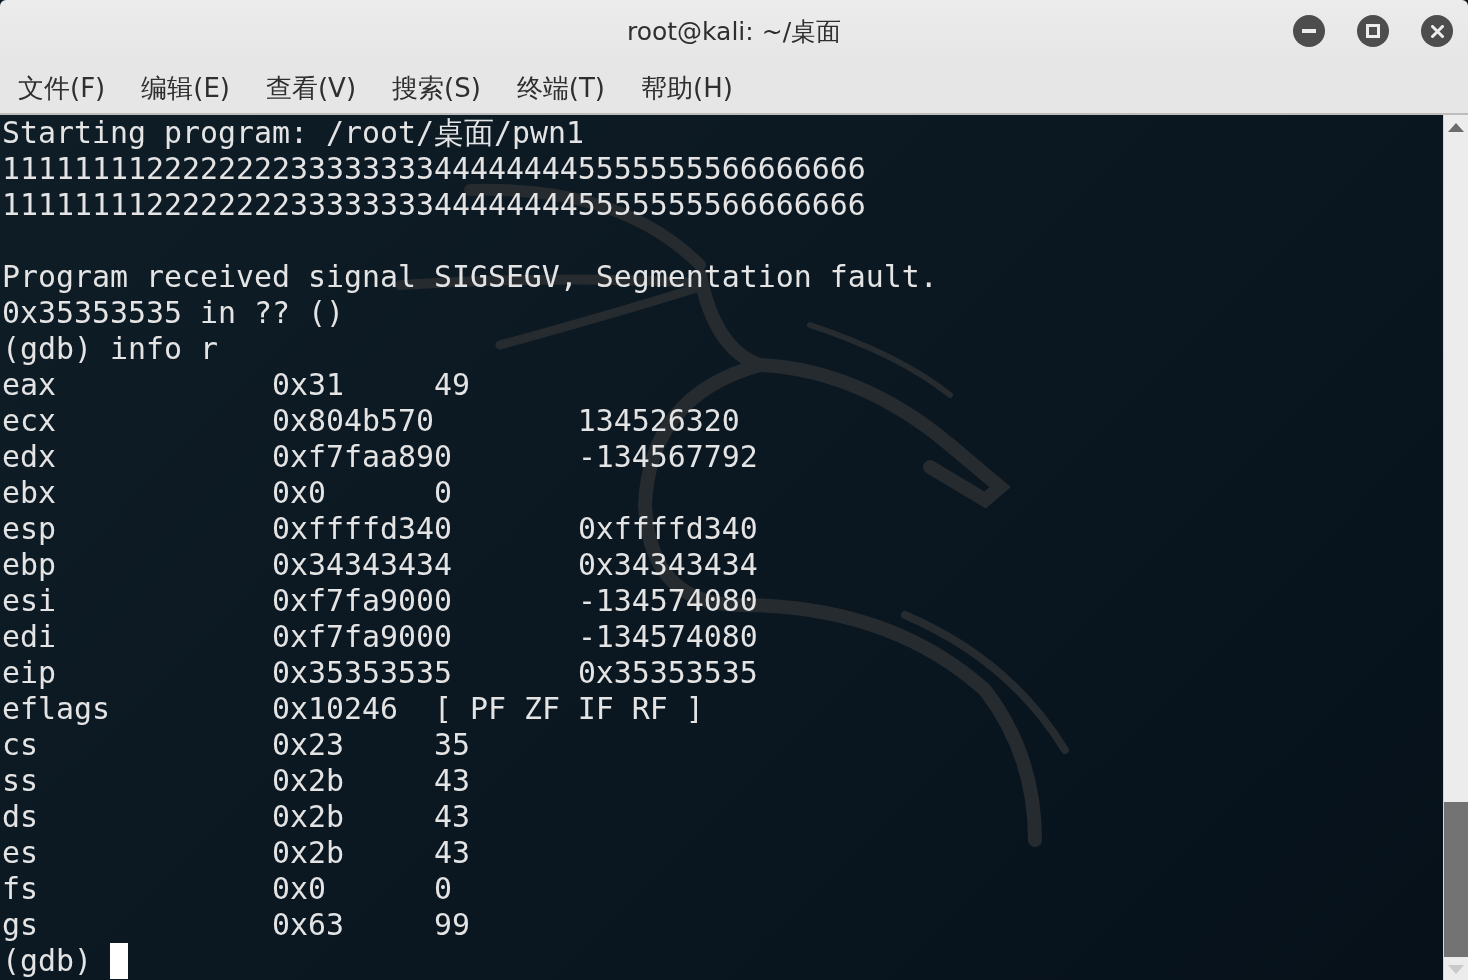  I want to click on register-value: 0xffffd340, so click(667, 529).